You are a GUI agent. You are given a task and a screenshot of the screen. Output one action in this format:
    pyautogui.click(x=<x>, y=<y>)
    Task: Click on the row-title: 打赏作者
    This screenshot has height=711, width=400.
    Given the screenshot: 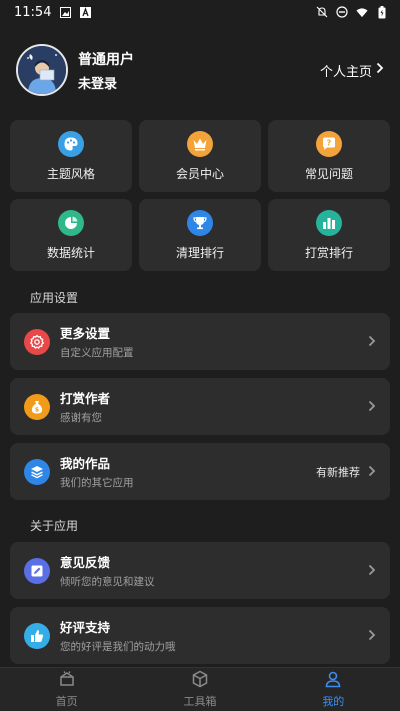 What is the action you would take?
    pyautogui.click(x=85, y=398)
    